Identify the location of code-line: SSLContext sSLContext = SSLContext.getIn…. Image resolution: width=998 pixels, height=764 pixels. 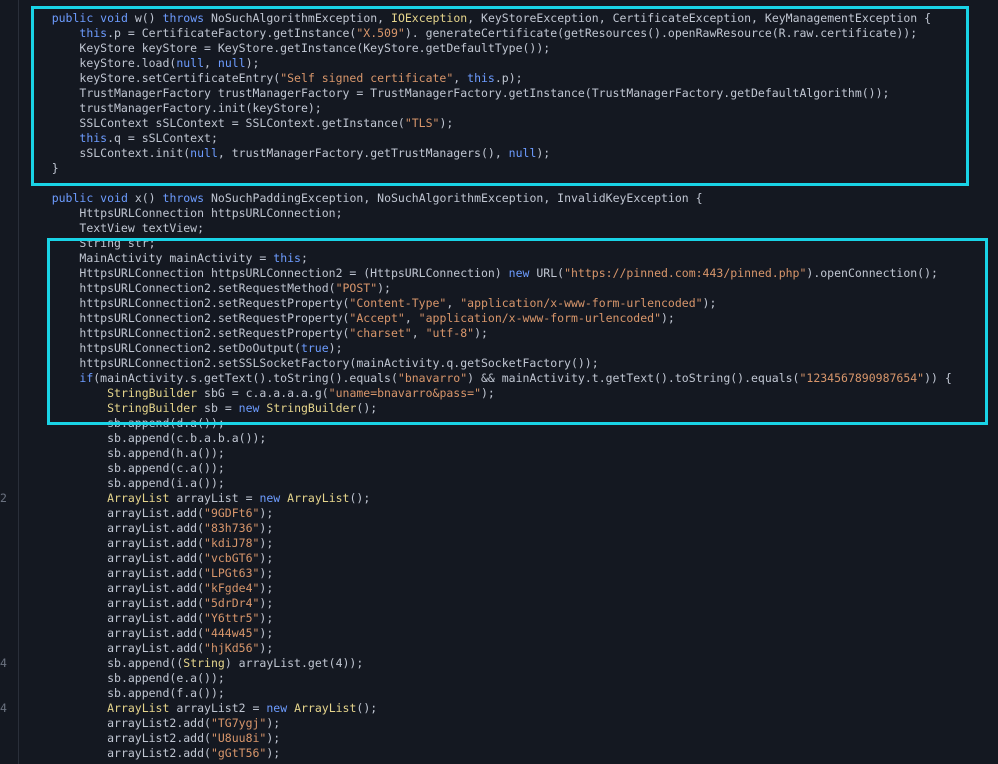
(511, 123).